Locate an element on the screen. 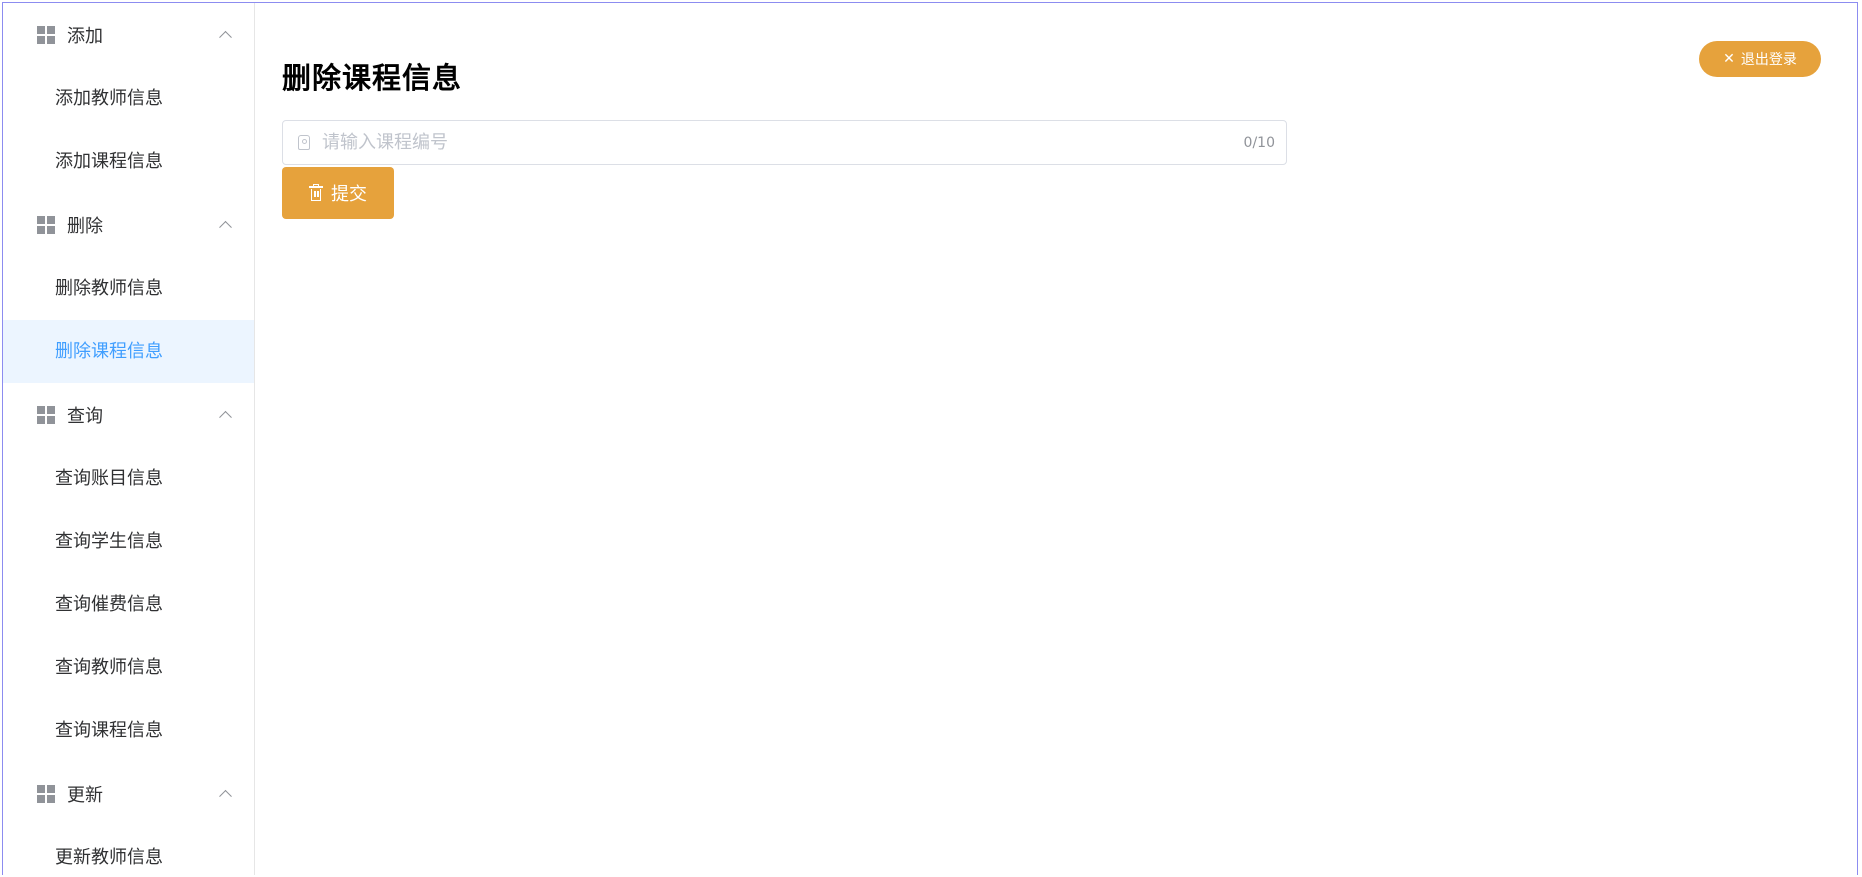 The width and height of the screenshot is (1862, 877). submit-button: 提交 is located at coordinates (338, 193).